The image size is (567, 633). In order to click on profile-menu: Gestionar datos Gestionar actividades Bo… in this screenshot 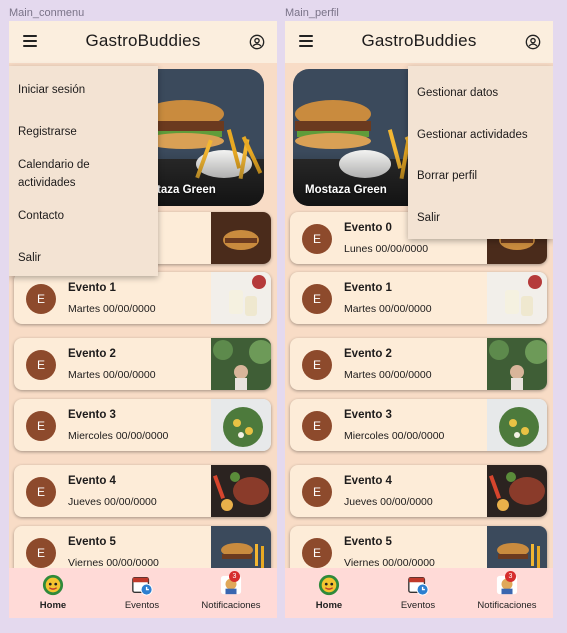, I will do `click(480, 152)`.